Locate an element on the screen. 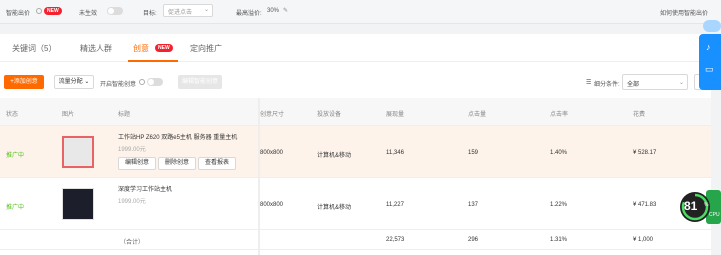 The height and width of the screenshot is (255, 721). cost-value: ¥ 471.83 is located at coordinates (645, 205).